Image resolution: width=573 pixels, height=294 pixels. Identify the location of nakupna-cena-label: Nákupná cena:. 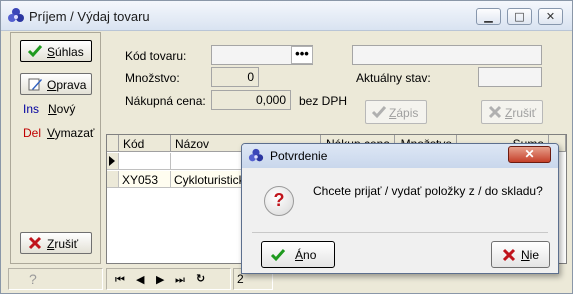
(165, 101).